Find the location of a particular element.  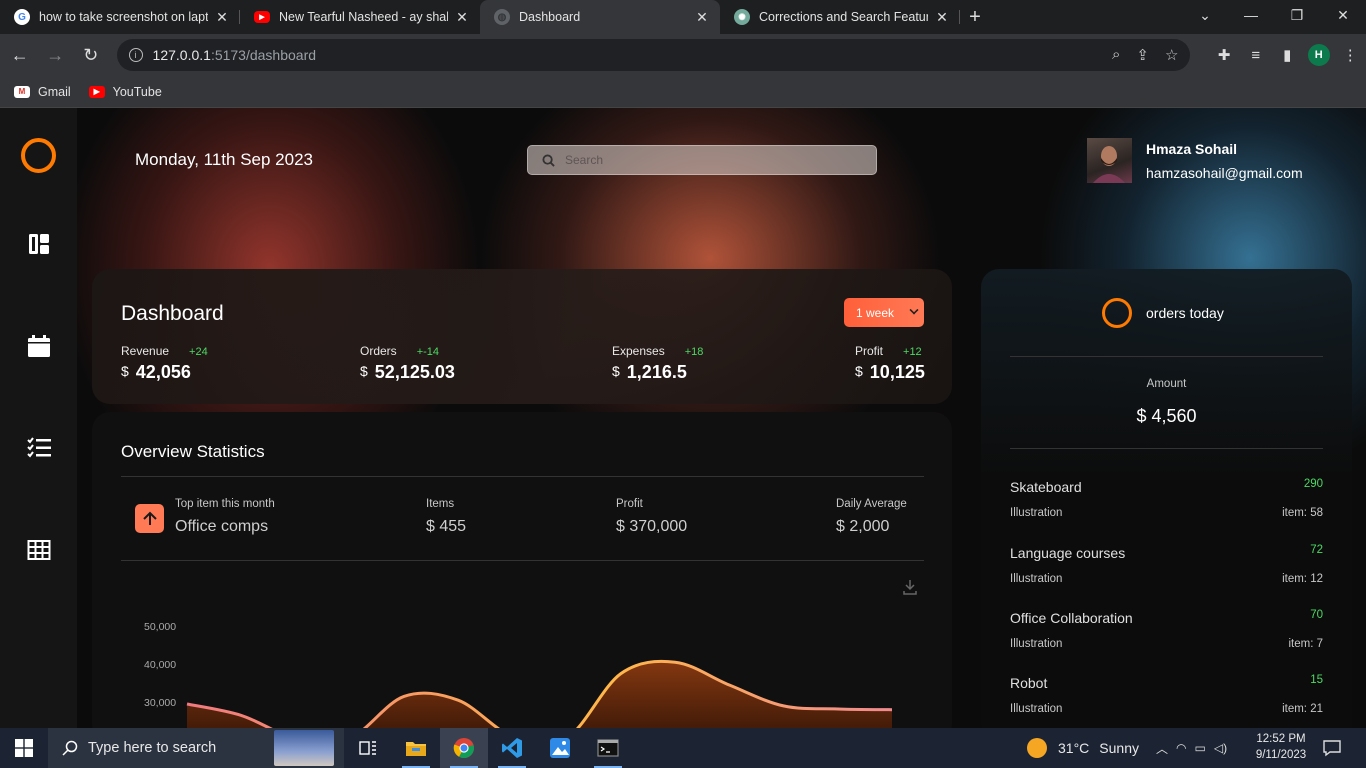

search-input: Search is located at coordinates (702, 160).